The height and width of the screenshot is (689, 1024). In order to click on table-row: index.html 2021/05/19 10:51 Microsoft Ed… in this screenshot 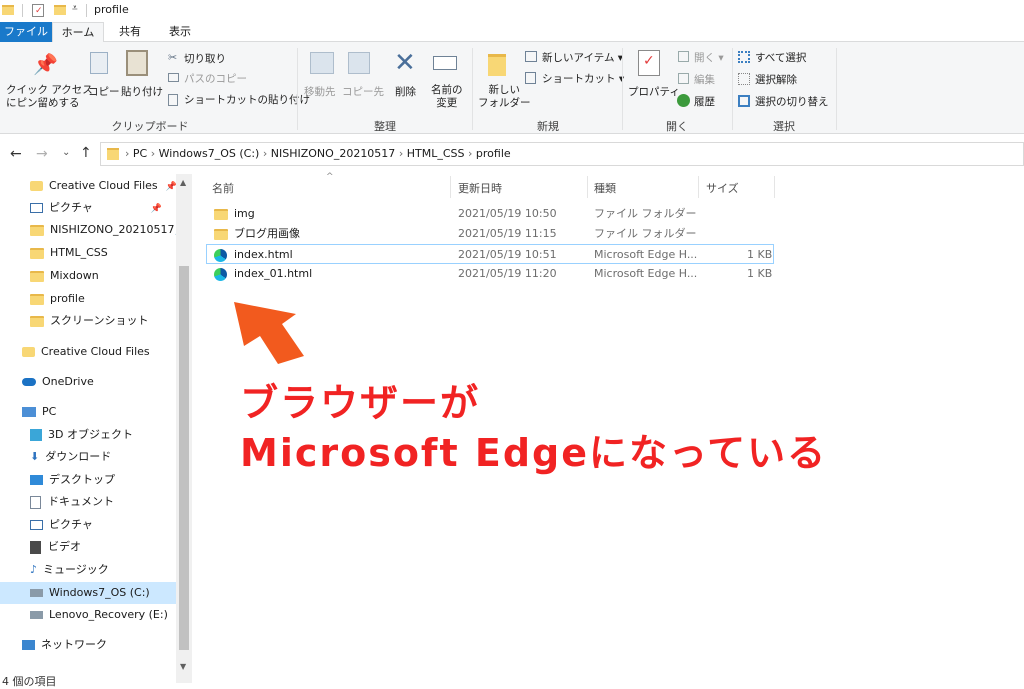, I will do `click(490, 254)`.